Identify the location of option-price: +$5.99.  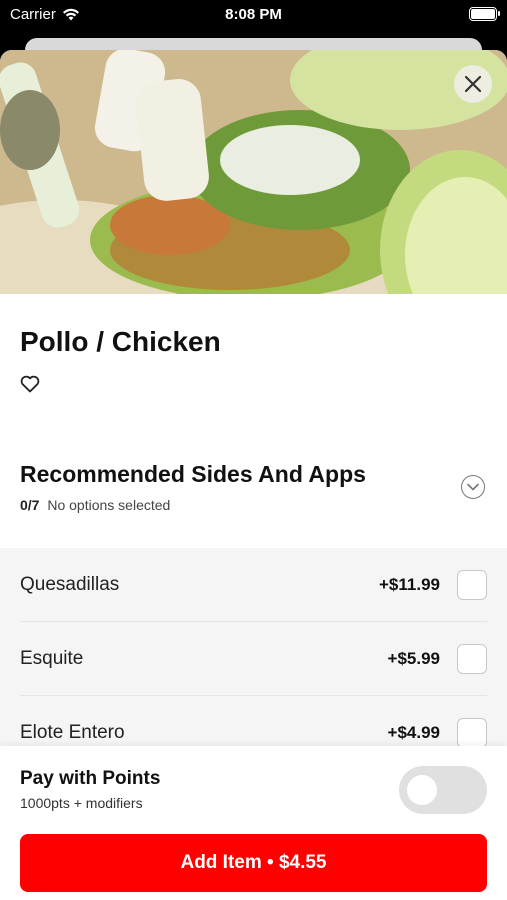
(413, 658).